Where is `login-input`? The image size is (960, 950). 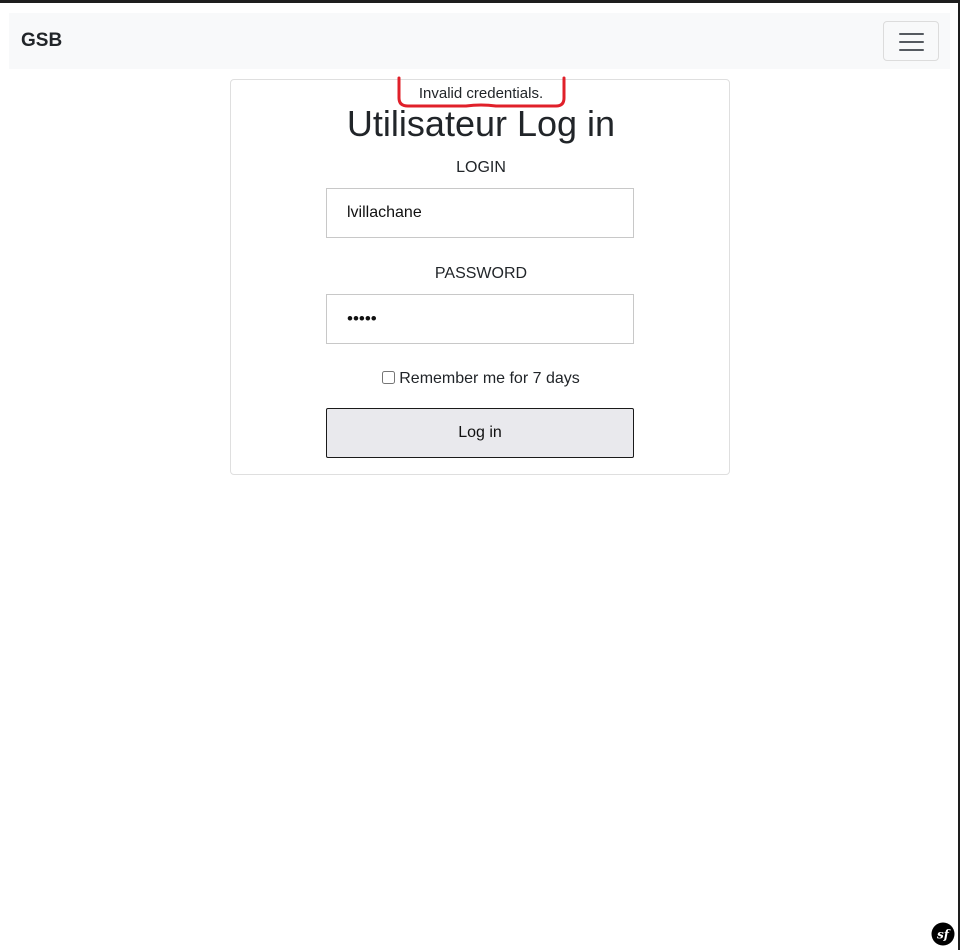
login-input is located at coordinates (480, 213).